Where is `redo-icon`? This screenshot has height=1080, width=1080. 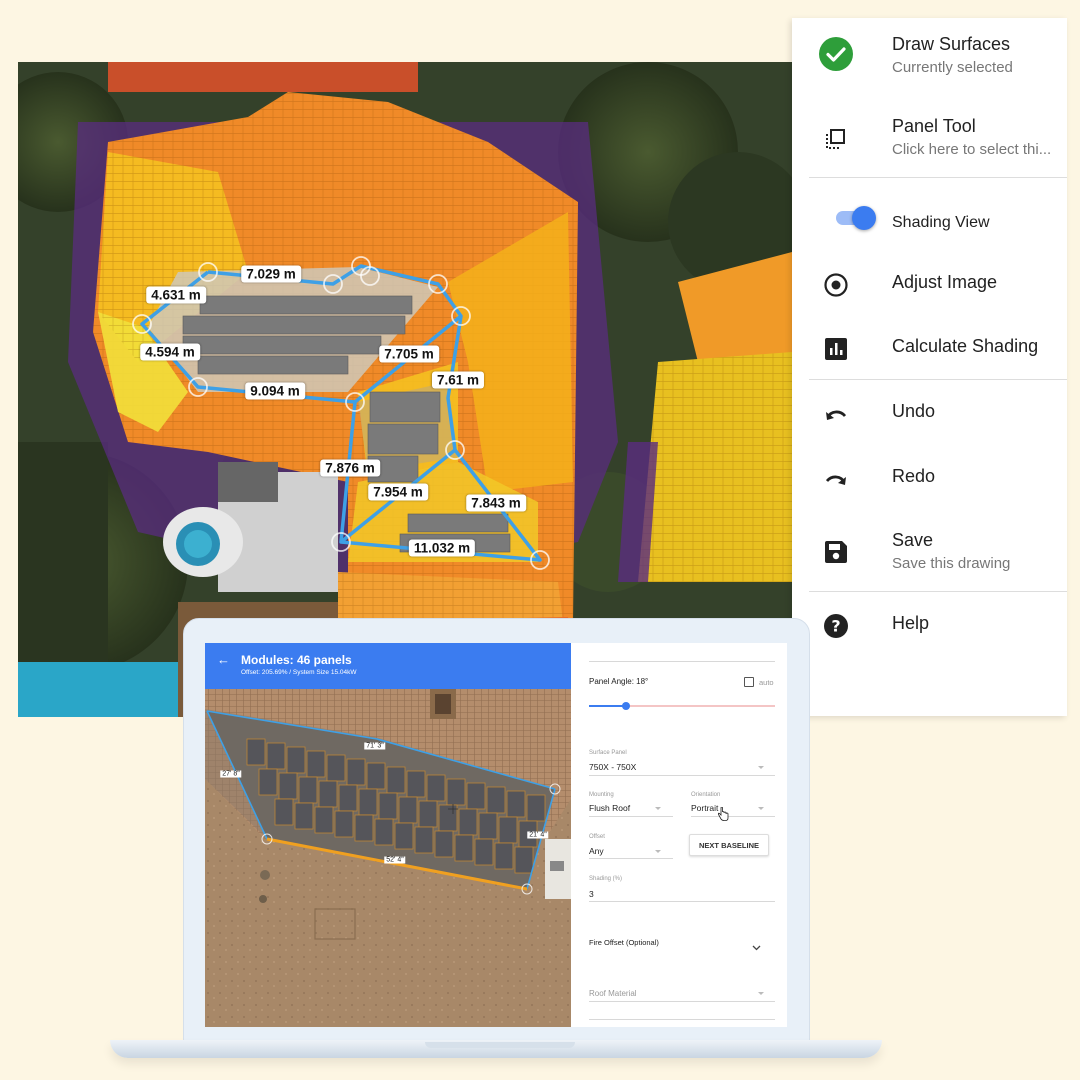
redo-icon is located at coordinates (836, 481).